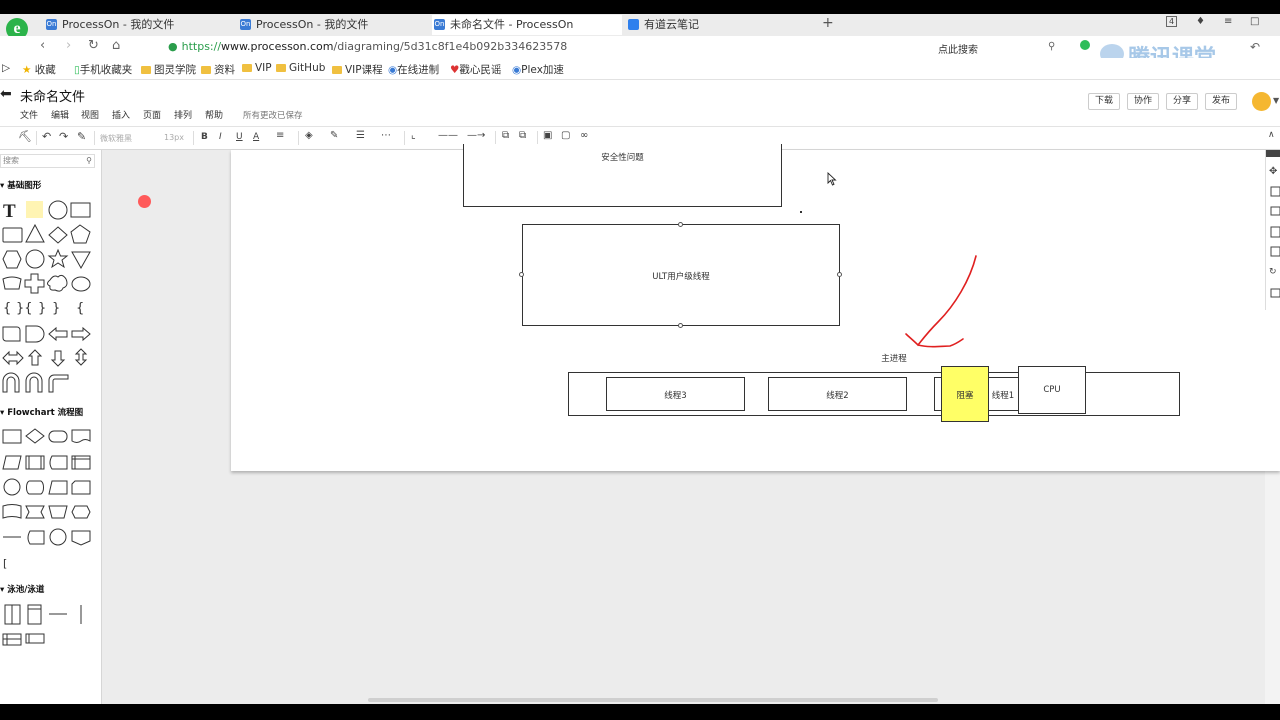  What do you see at coordinates (832, 179) in the screenshot?
I see `mouse-cursor-icon` at bounding box center [832, 179].